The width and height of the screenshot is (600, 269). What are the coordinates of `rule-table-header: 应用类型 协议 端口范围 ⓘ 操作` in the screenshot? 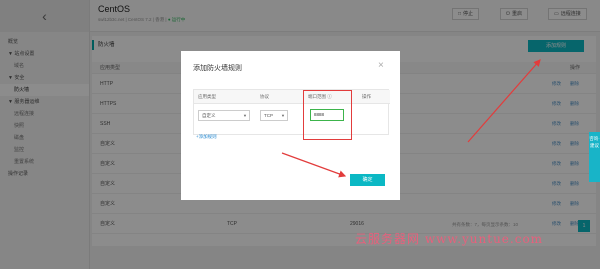 It's located at (292, 97).